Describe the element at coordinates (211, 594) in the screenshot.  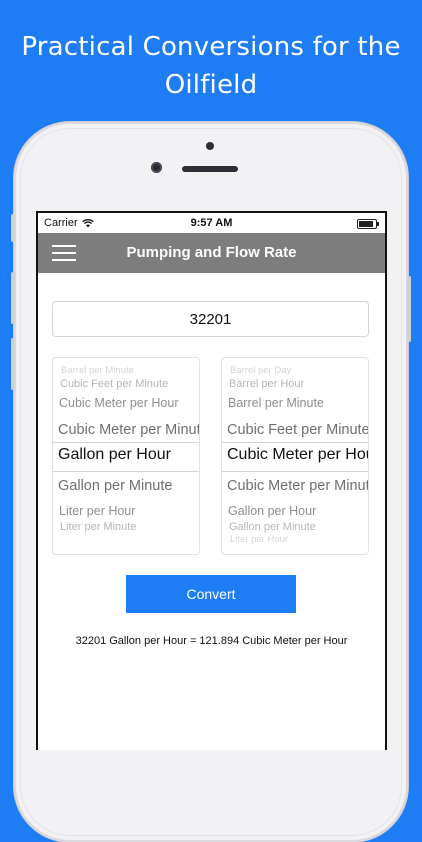
I see `convert-button: Convert` at that location.